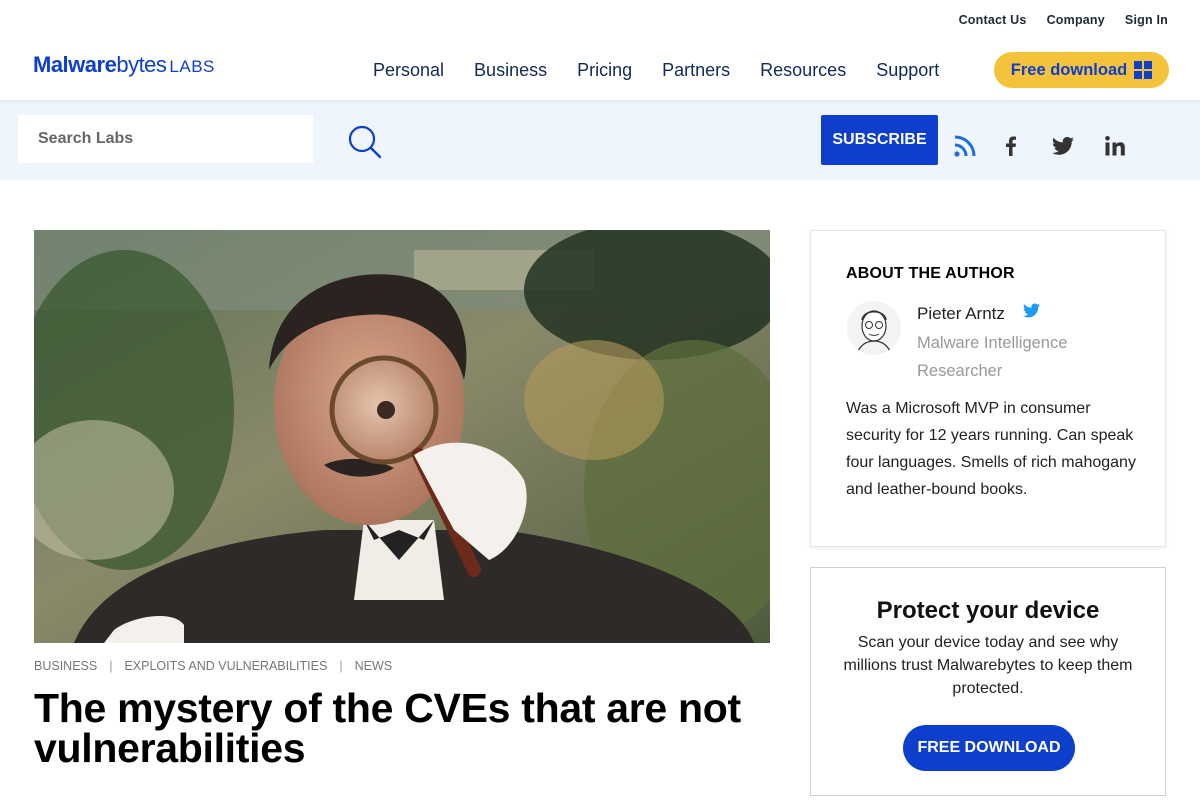 The height and width of the screenshot is (800, 1200). What do you see at coordinates (600, 140) in the screenshot?
I see `labs-toolbar: SUBSCRIBE` at bounding box center [600, 140].